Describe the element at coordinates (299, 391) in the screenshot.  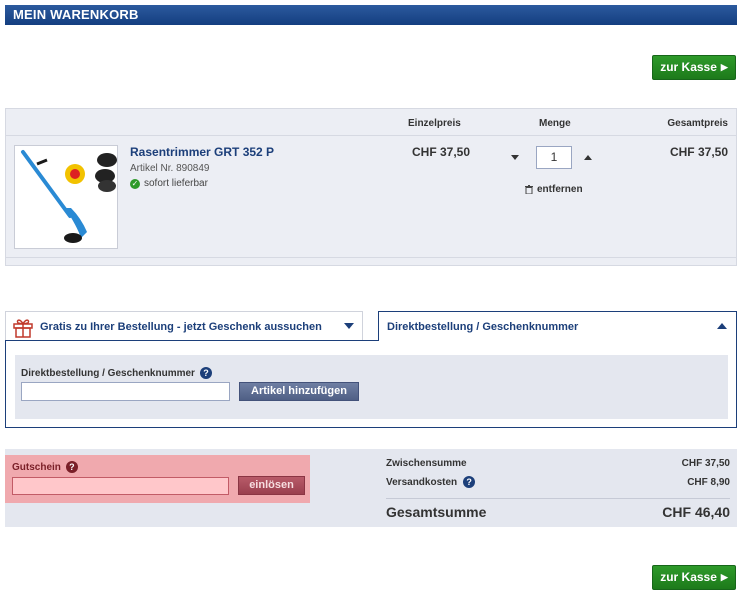
I see `add-article-button: Artikel hinzufügen` at that location.